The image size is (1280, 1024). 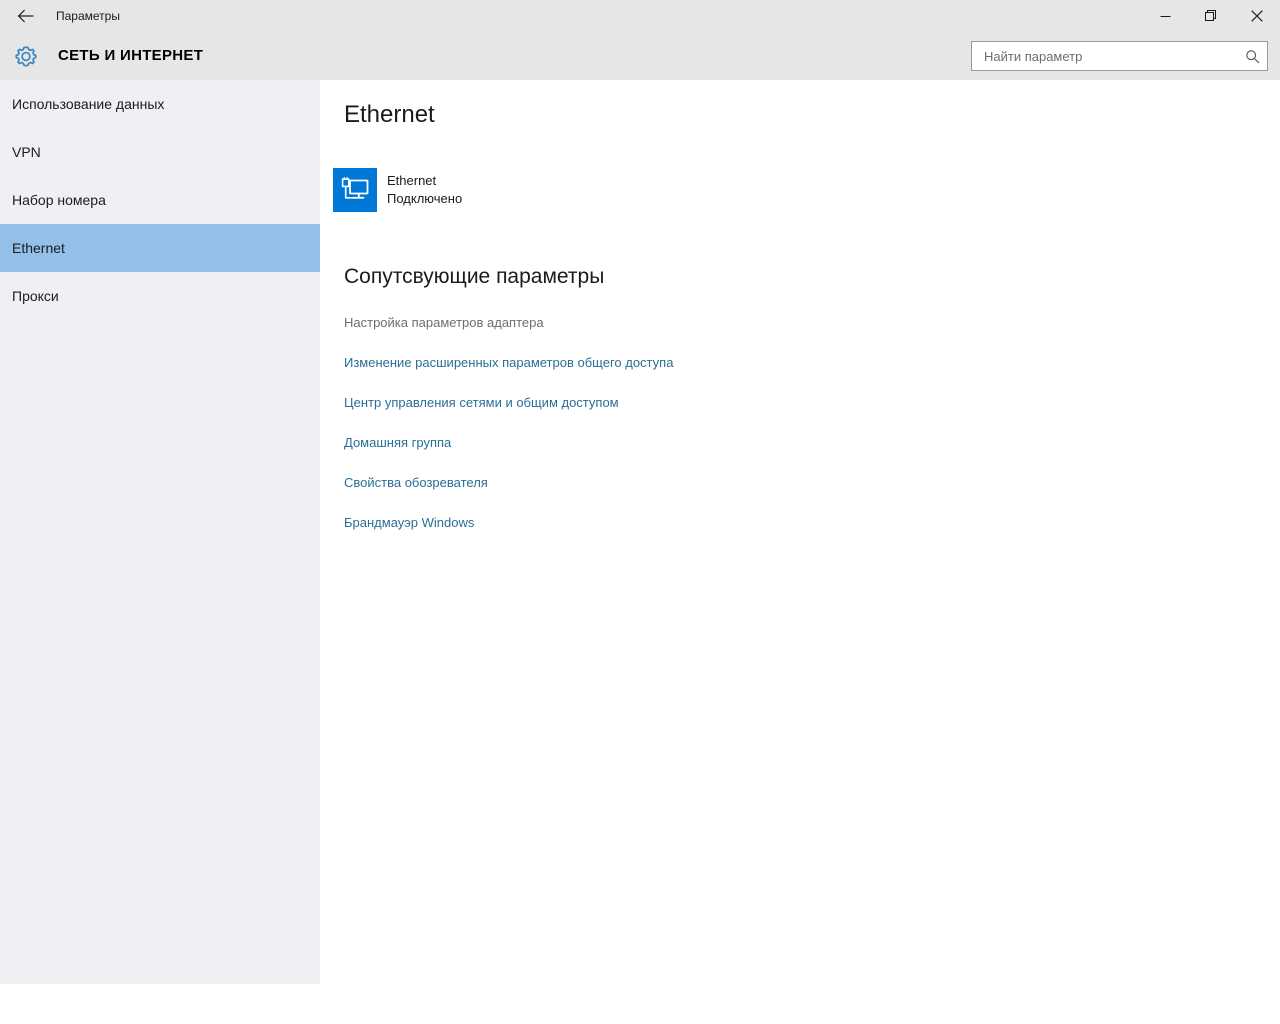 I want to click on ethernet-adapter-entry: Ethernet Подключено, so click(x=397, y=190).